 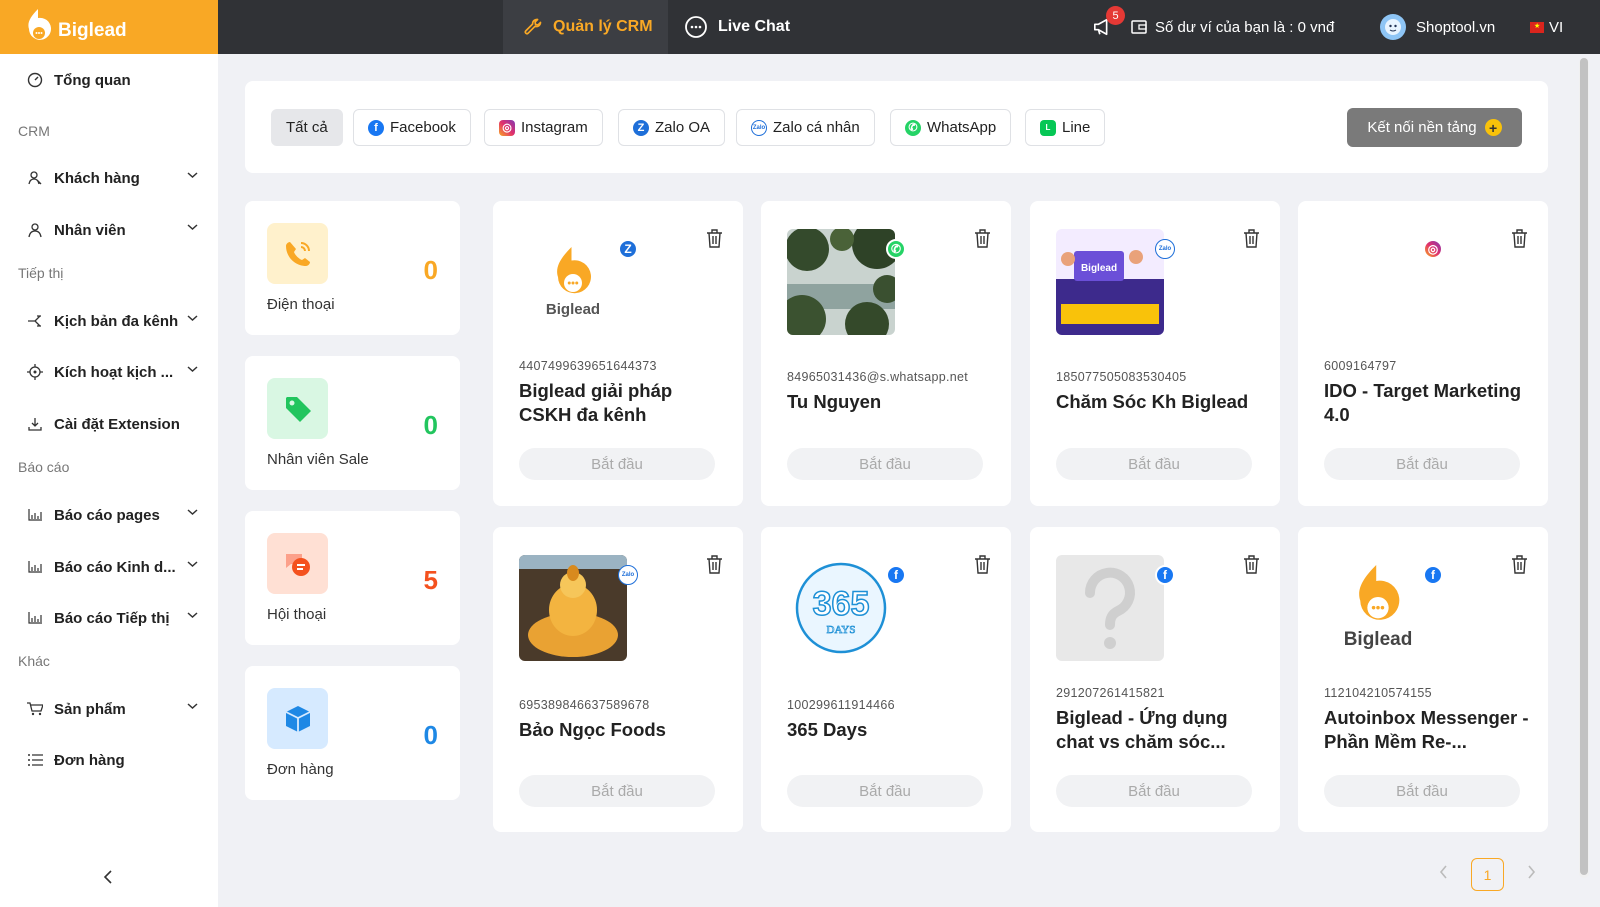 I want to click on filter-whatsapp: ✆ WhatsApp, so click(x=951, y=127).